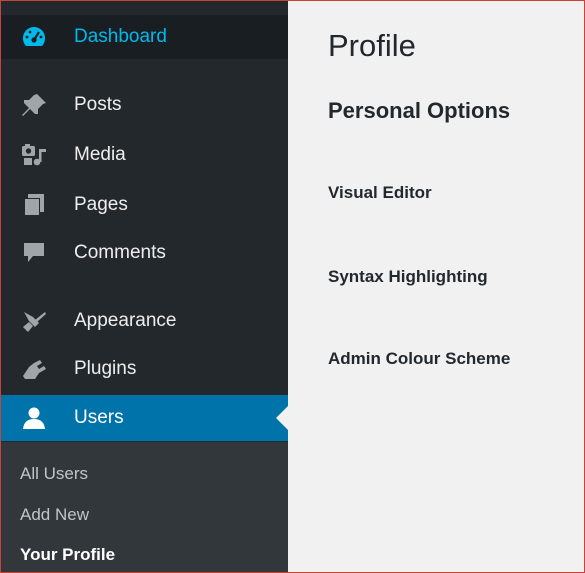 The height and width of the screenshot is (573, 585). What do you see at coordinates (34, 321) in the screenshot?
I see `paintbrush-icon` at bounding box center [34, 321].